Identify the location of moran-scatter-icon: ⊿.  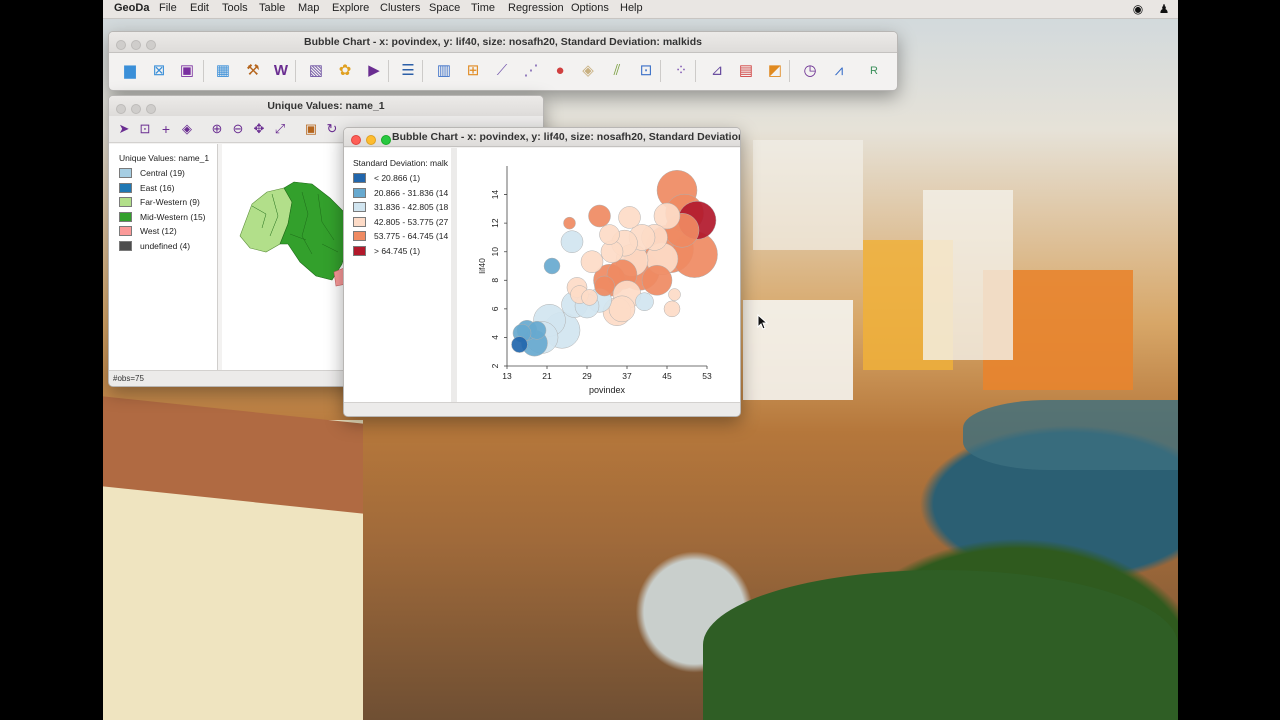
(717, 71).